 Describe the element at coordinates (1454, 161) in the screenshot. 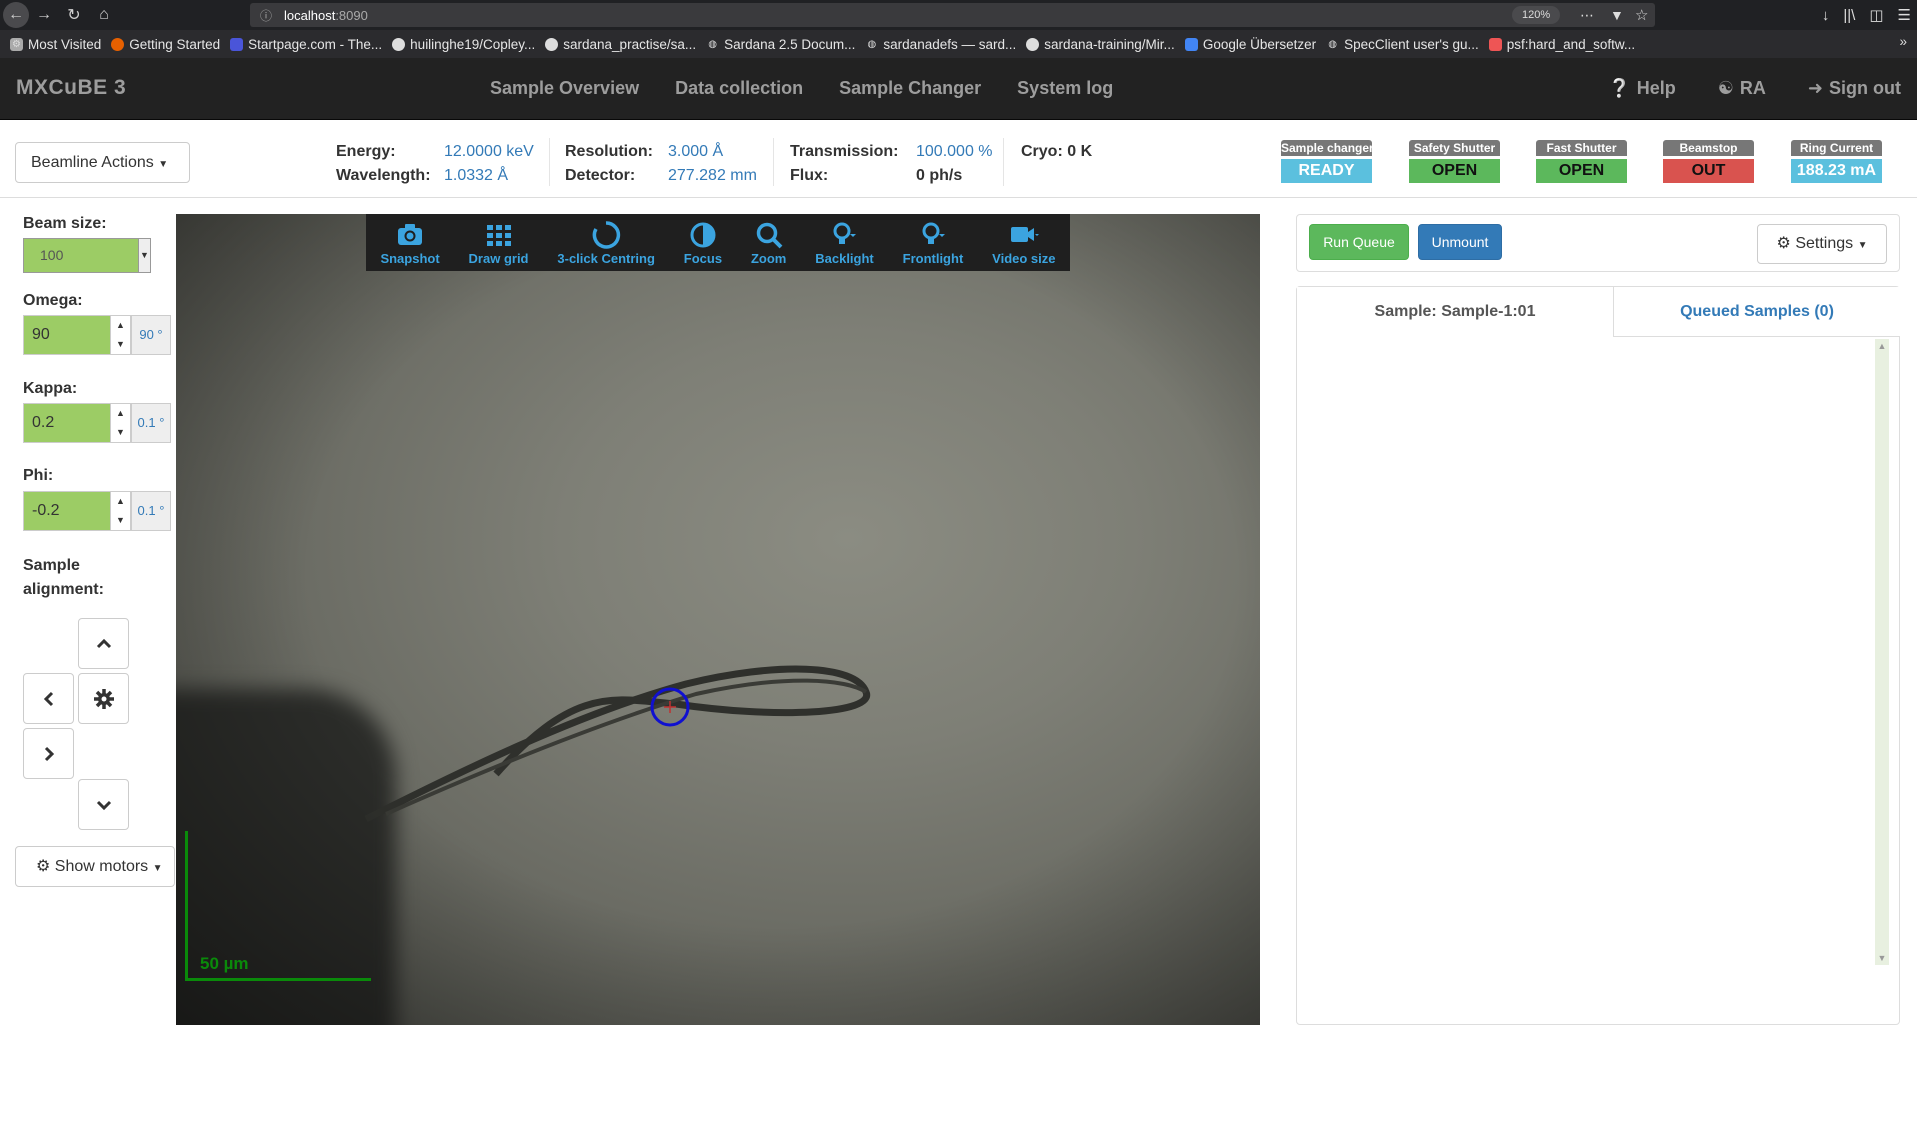

I see `safety-shutter-status: Safety Shutter OPEN` at that location.